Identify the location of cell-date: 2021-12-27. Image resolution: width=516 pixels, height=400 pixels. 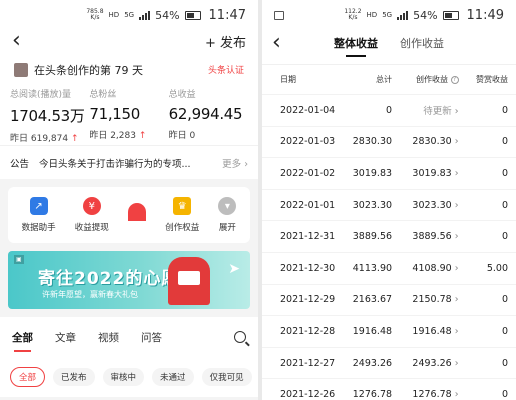
(308, 363).